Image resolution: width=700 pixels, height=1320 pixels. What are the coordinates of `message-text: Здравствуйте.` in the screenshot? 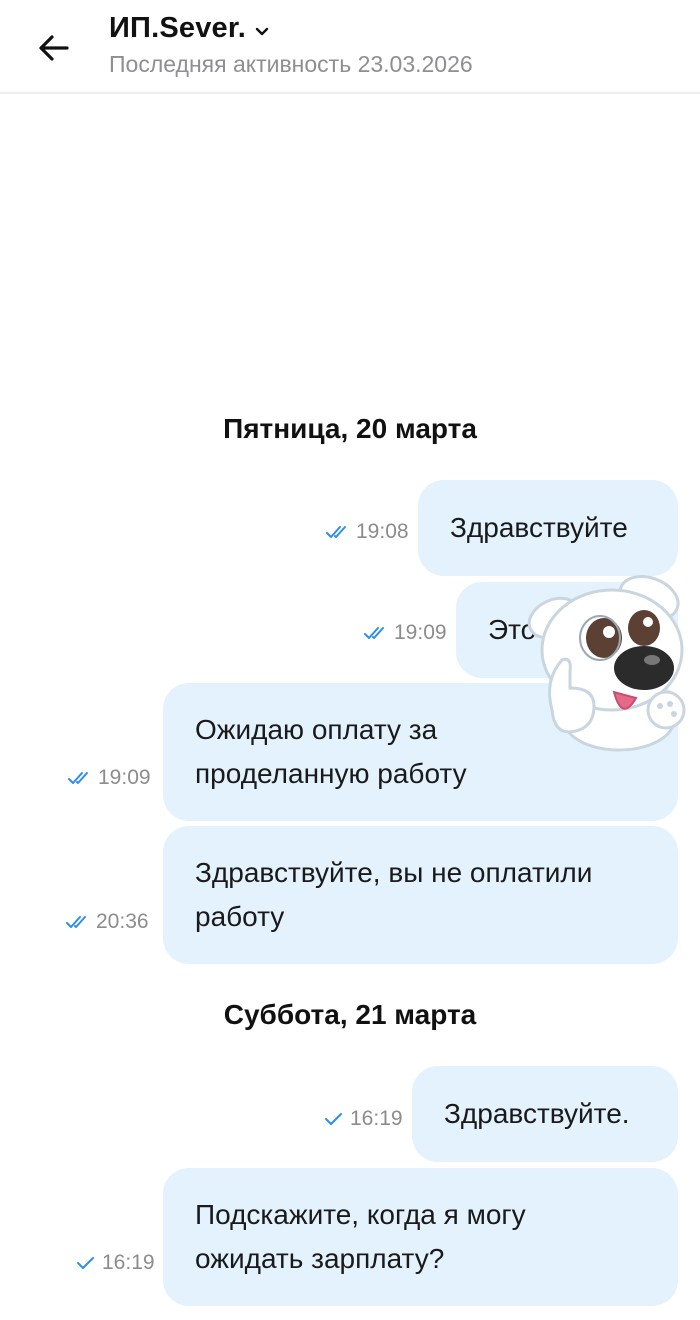 It's located at (537, 1113).